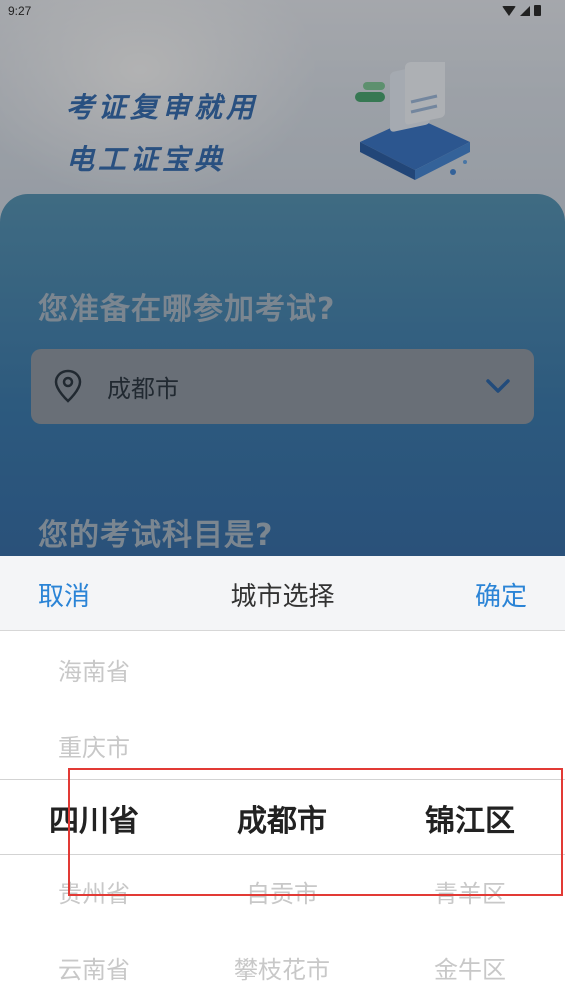 This screenshot has width=565, height=1004. What do you see at coordinates (498, 386) in the screenshot?
I see `chevron-down-icon` at bounding box center [498, 386].